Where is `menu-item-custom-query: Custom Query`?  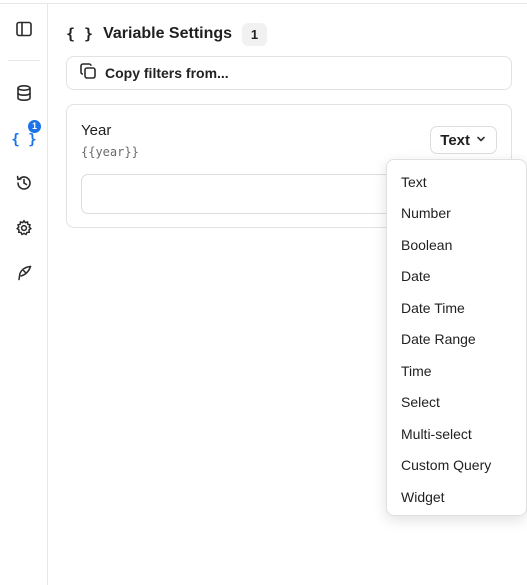
menu-item-custom-query: Custom Query is located at coordinates (456, 466).